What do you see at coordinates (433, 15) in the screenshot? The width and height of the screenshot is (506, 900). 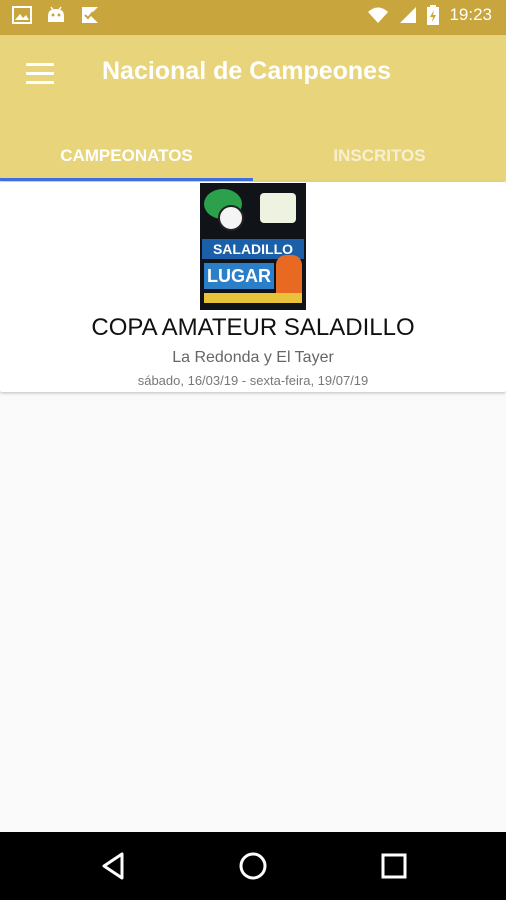 I see `battery-charging-icon` at bounding box center [433, 15].